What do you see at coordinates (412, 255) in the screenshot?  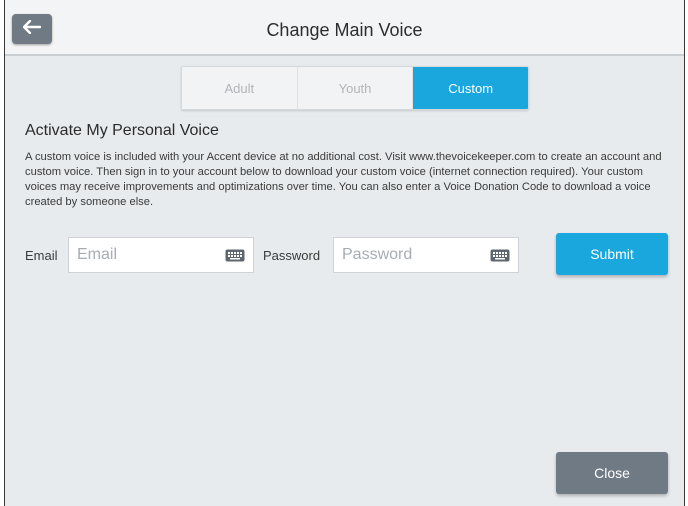 I see `password-field` at bounding box center [412, 255].